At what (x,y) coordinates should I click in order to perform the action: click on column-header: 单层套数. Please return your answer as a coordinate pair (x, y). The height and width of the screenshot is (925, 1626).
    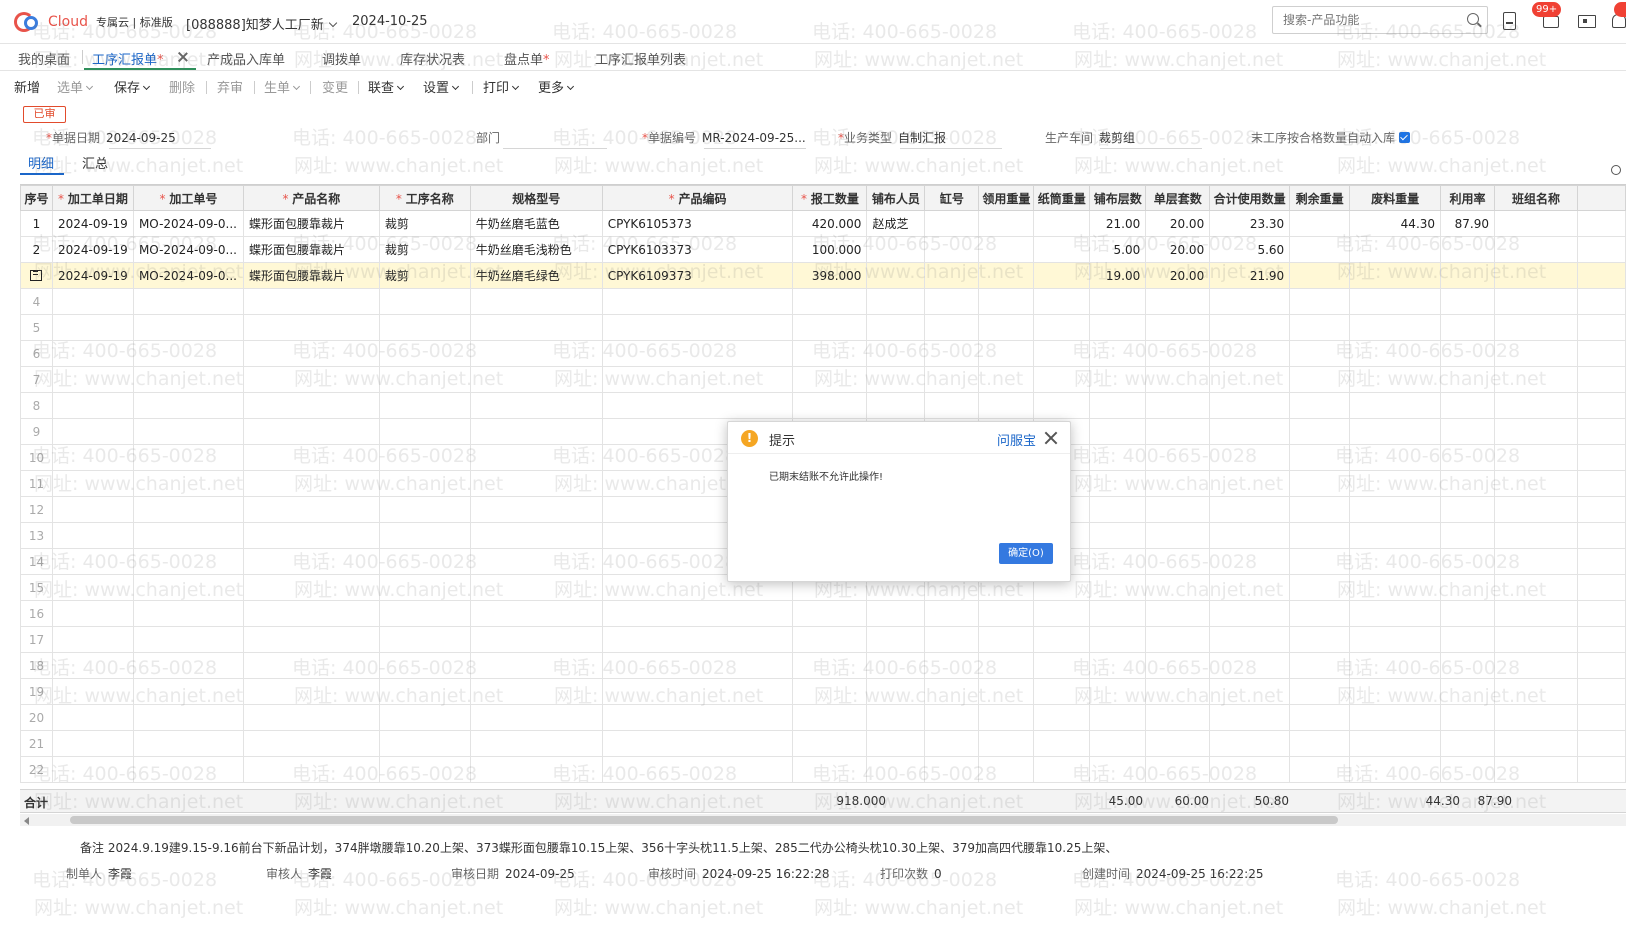
    Looking at the image, I should click on (1178, 198).